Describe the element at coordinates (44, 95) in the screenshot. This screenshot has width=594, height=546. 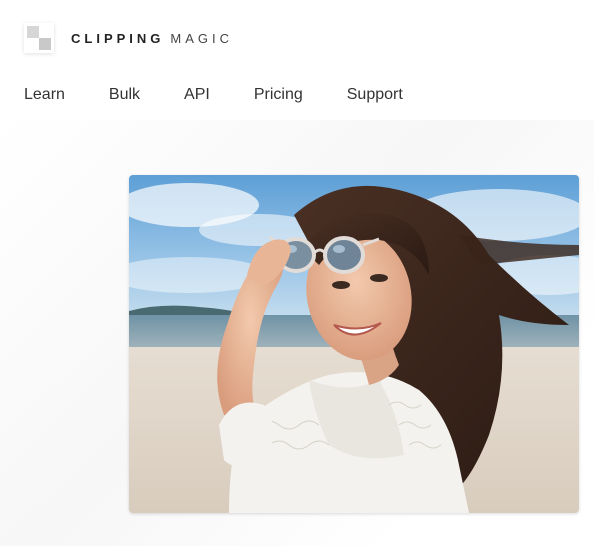
I see `nav-item-learn: Learn` at that location.